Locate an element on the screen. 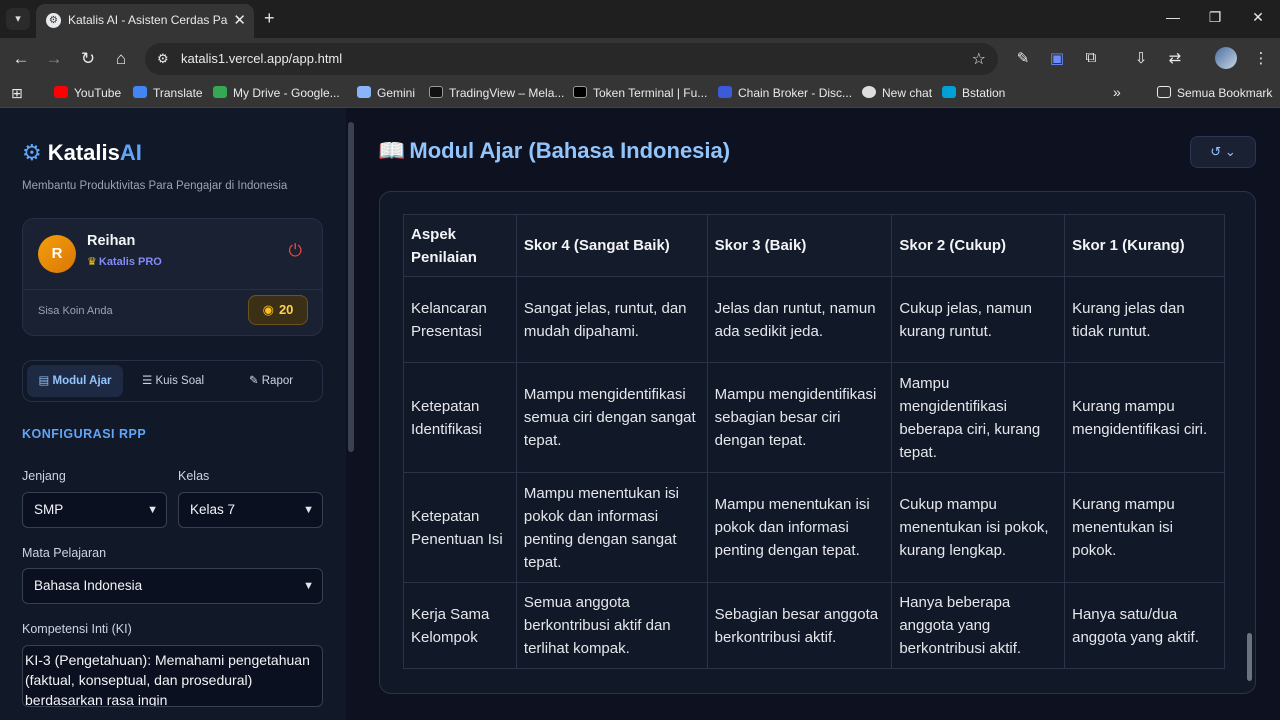  table-cell: Hanya satu/dua anggota yang aktif. is located at coordinates (1144, 625).